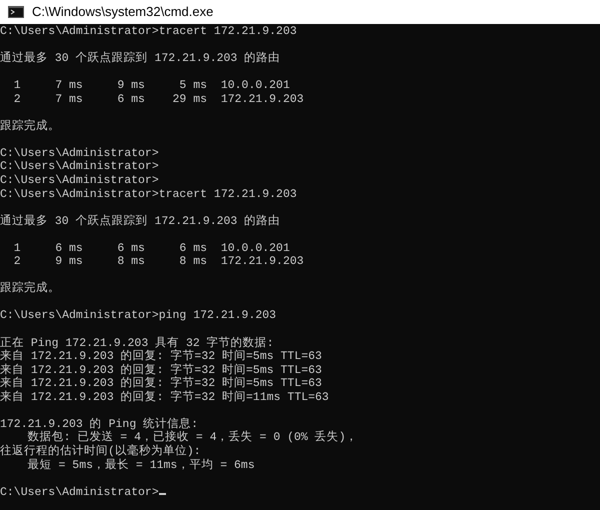 This screenshot has height=510, width=600. I want to click on console-line: 数据包: 已发送 = 4，已接收 = 4，丢失 = 0 (0% 丢失)，, so click(192, 437).